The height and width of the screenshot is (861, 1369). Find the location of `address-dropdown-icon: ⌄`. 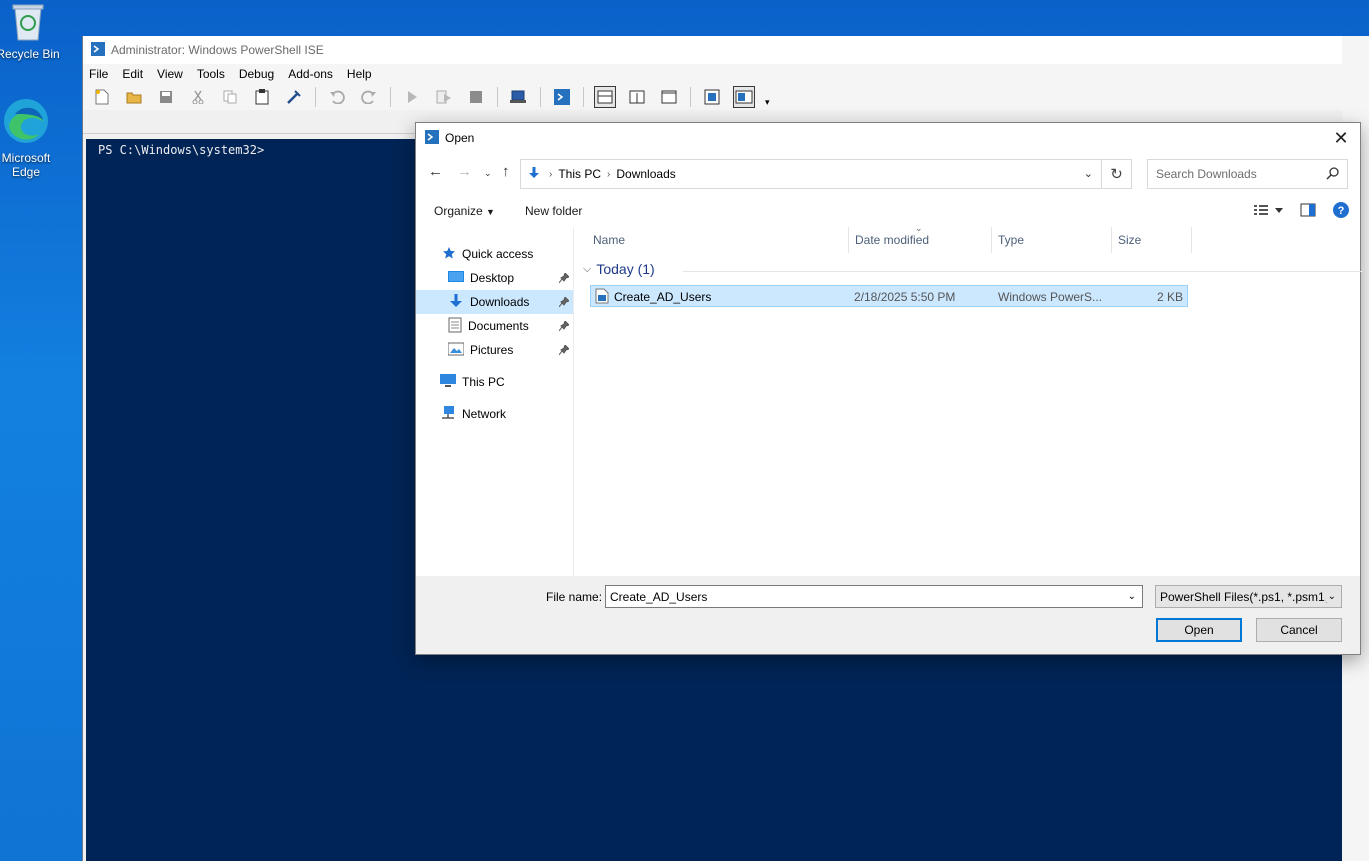

address-dropdown-icon: ⌄ is located at coordinates (1088, 173).